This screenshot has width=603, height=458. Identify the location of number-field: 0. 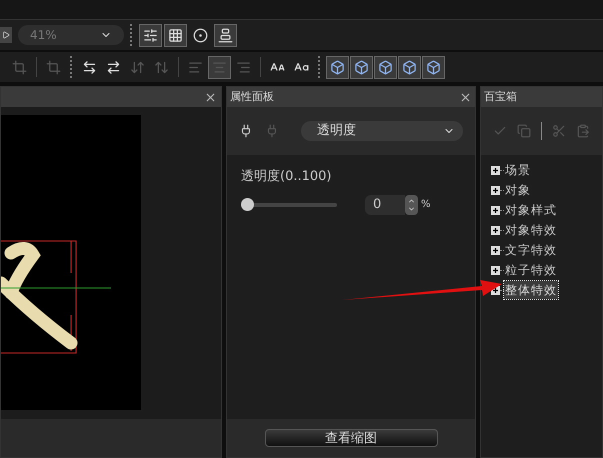
(385, 204).